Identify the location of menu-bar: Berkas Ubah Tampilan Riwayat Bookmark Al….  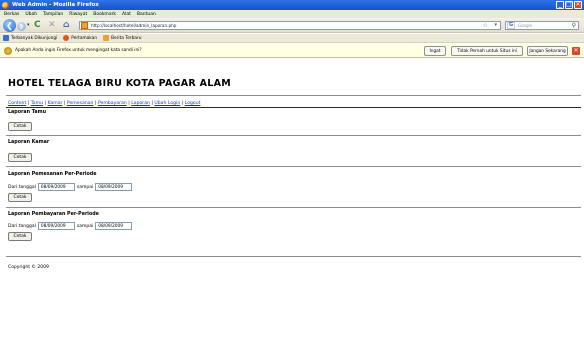
(292, 14).